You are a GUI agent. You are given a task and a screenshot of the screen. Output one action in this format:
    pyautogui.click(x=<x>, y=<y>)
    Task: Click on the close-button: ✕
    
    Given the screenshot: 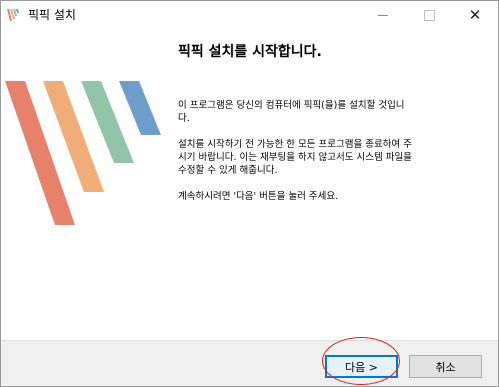 What is the action you would take?
    pyautogui.click(x=475, y=15)
    